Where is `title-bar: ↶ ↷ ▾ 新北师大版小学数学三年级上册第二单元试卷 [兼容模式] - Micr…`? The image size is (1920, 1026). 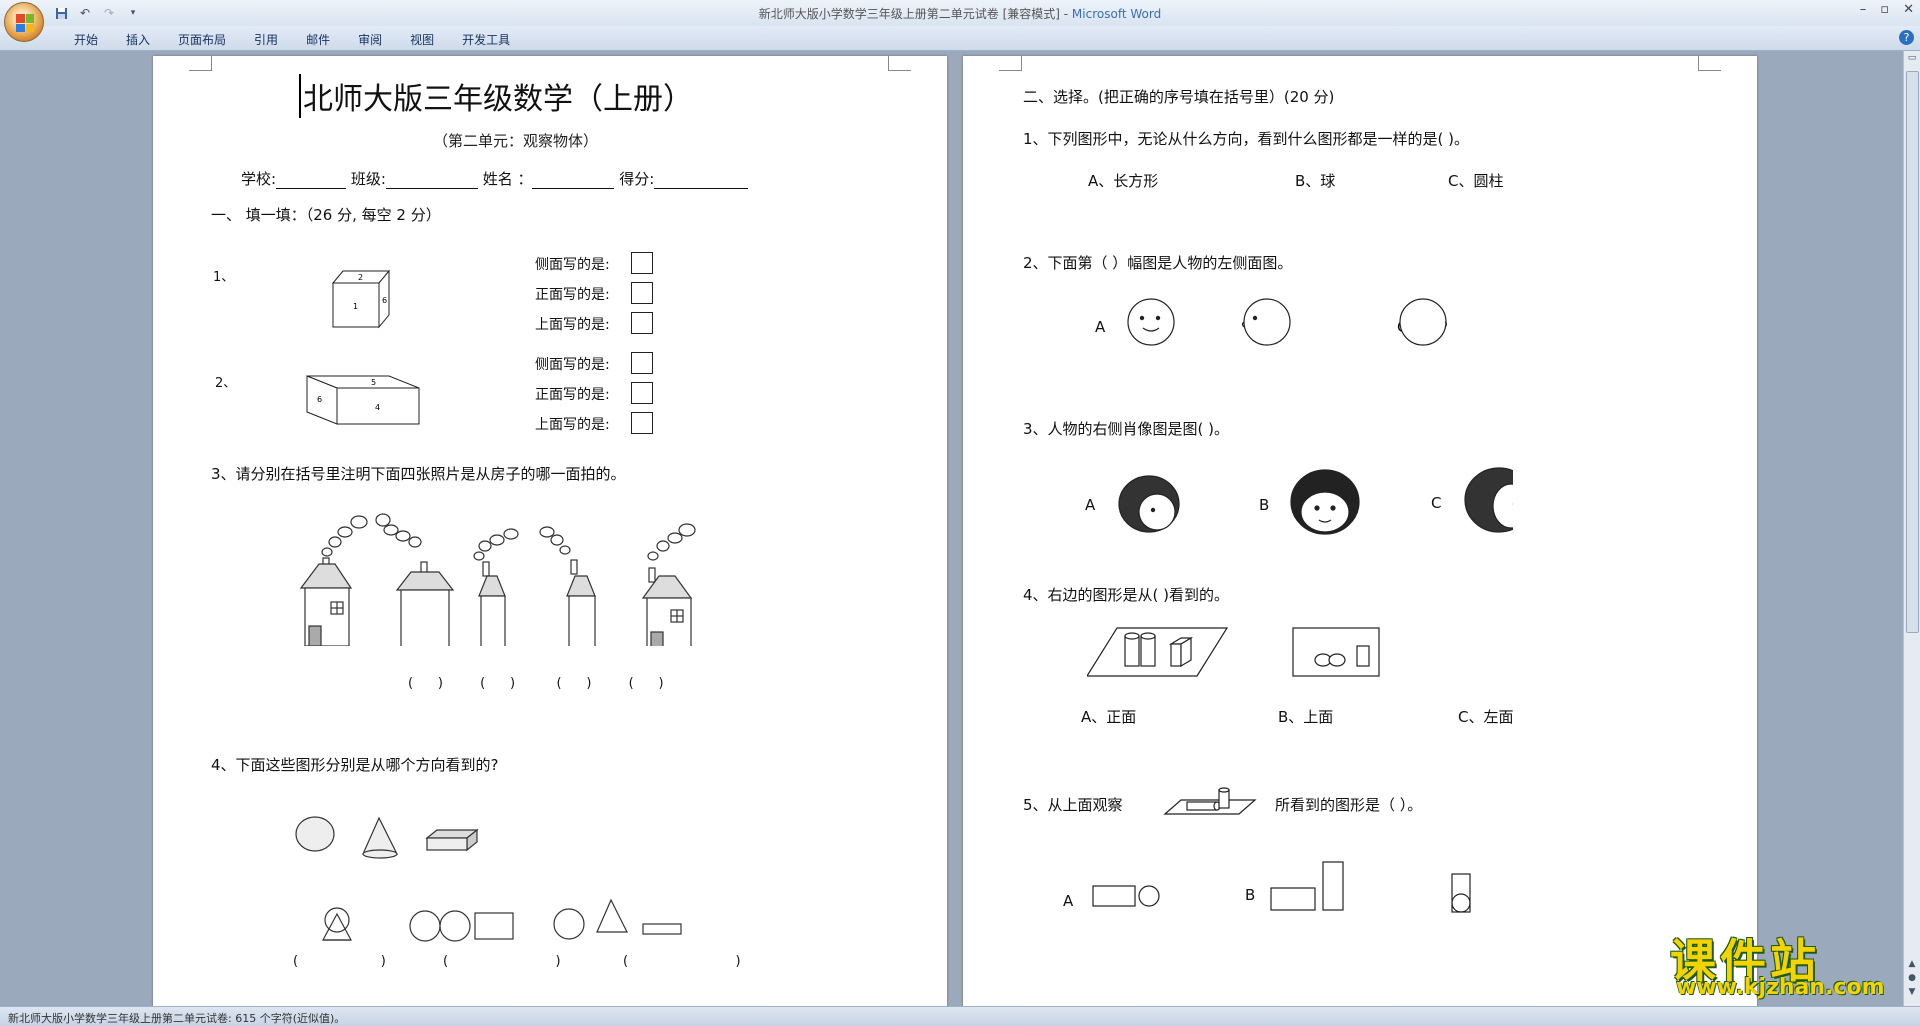
title-bar: ↶ ↷ ▾ 新北师大版小学数学三年级上册第二单元试卷 [兼容模式] - Micr… is located at coordinates (960, 21).